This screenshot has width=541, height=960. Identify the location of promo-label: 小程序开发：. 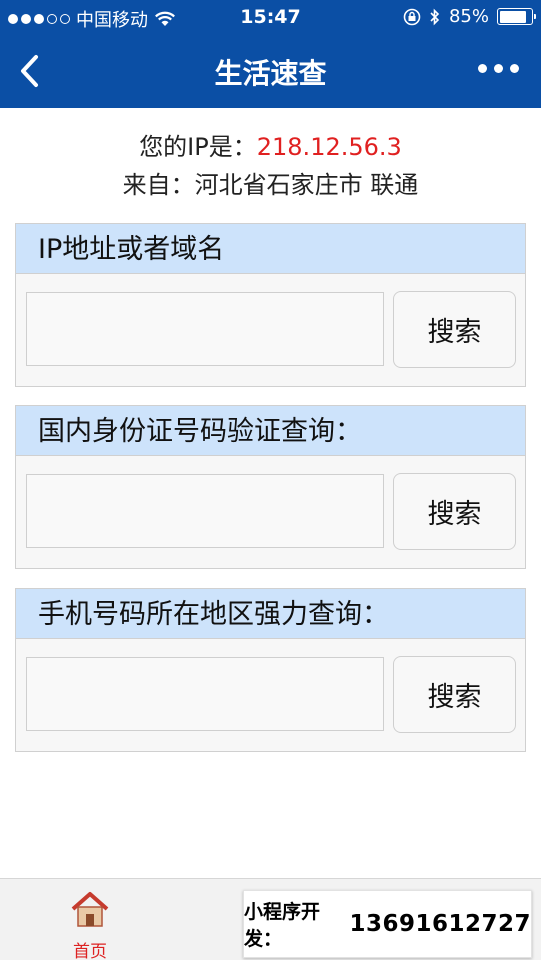
(282, 925).